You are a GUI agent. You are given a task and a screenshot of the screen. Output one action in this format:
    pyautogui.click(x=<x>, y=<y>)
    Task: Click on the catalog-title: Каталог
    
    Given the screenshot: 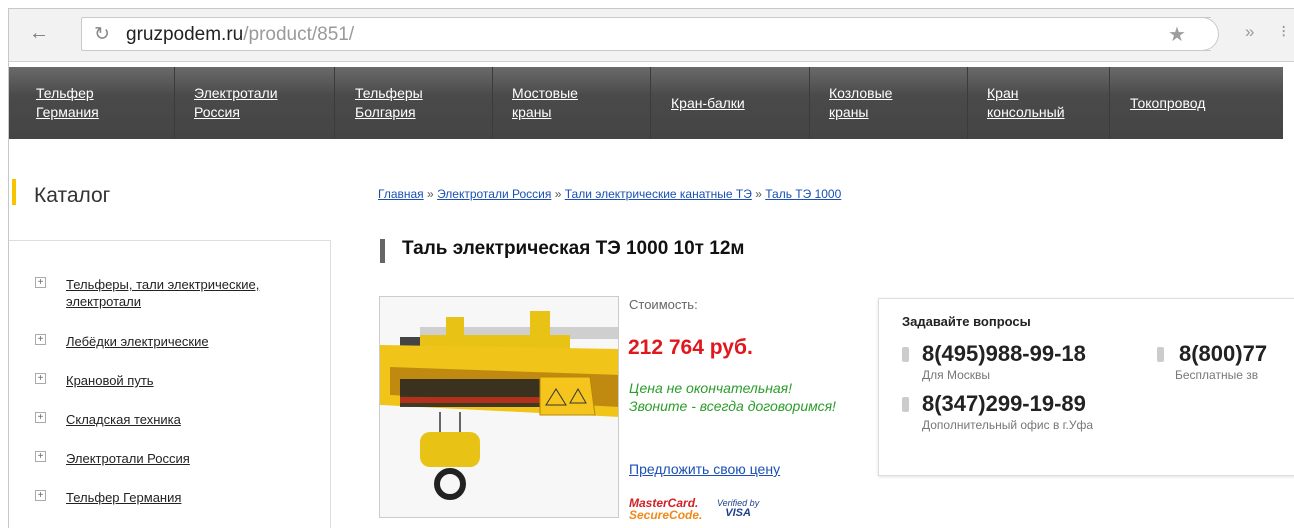 What is the action you would take?
    pyautogui.click(x=72, y=195)
    